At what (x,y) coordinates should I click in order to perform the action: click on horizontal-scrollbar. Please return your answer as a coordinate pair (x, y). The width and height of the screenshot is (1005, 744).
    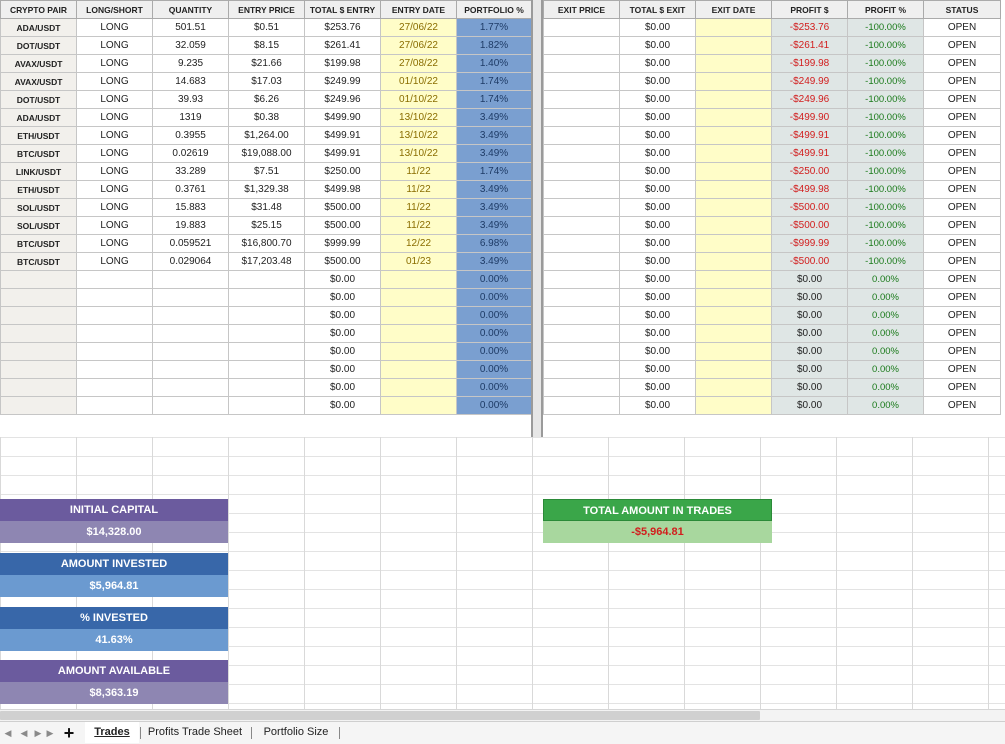
    Looking at the image, I should click on (502, 715).